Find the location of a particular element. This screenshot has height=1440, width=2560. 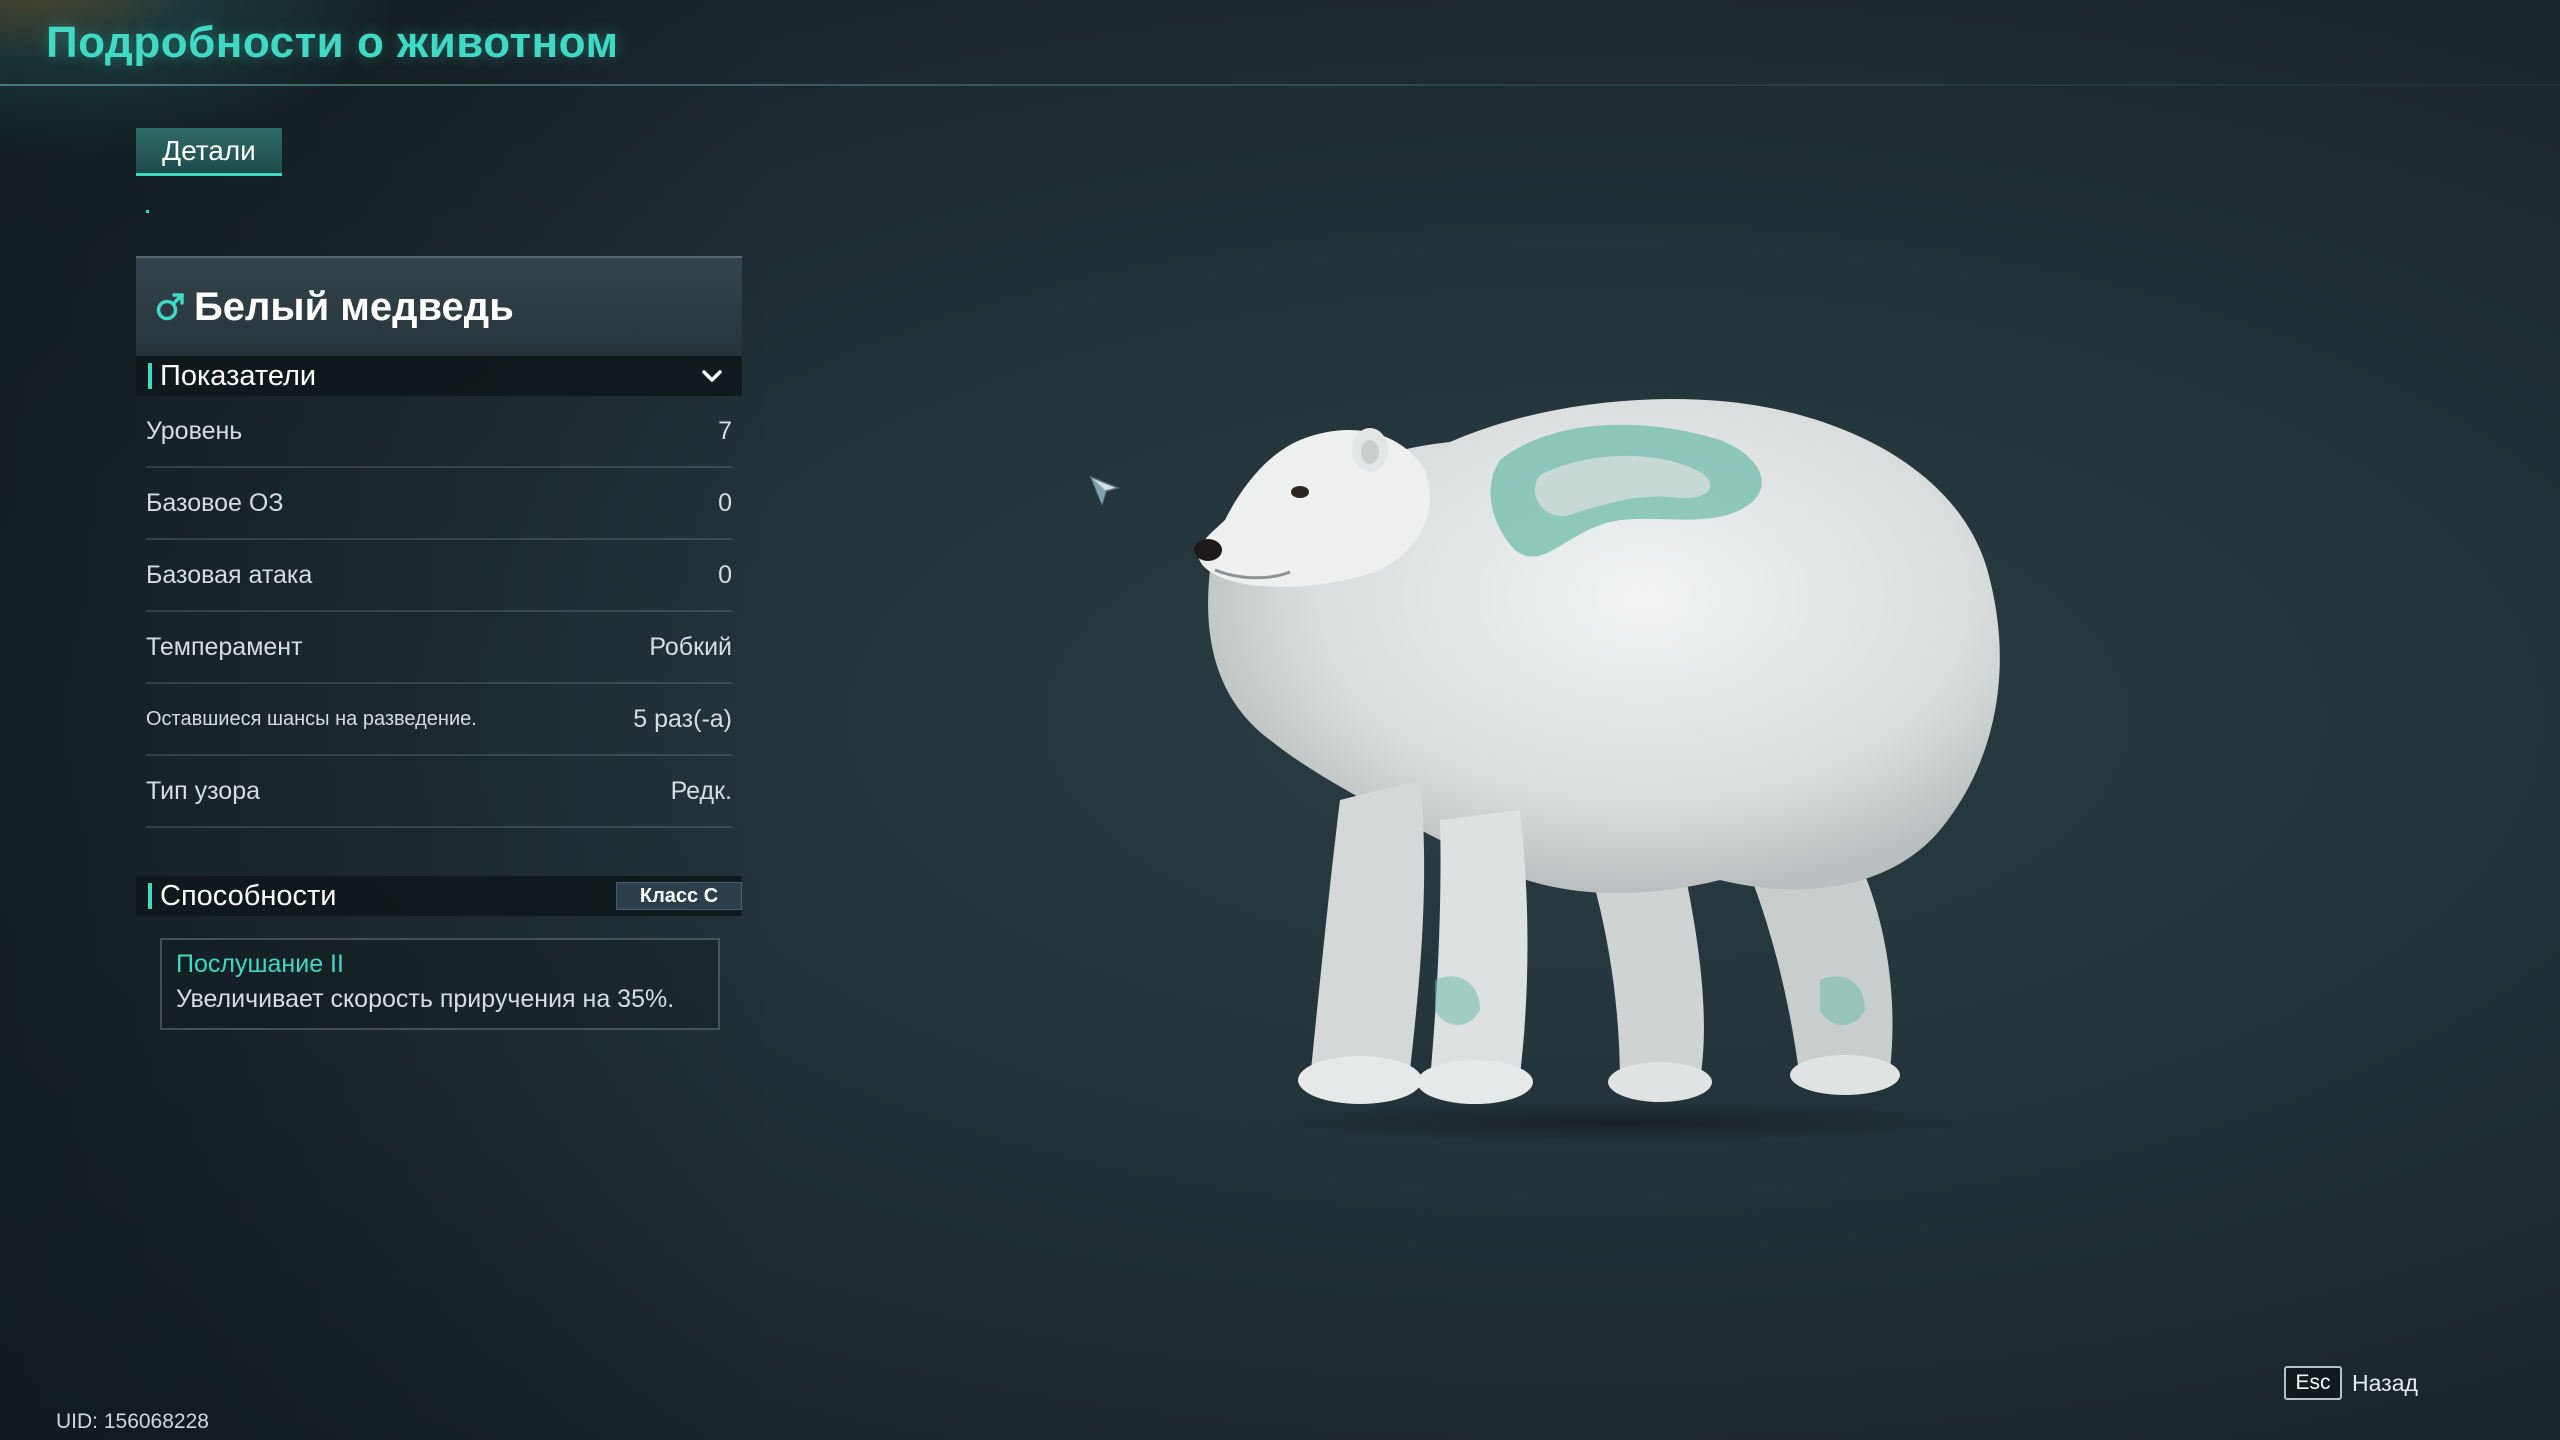

back-label: Назад is located at coordinates (2385, 1383).